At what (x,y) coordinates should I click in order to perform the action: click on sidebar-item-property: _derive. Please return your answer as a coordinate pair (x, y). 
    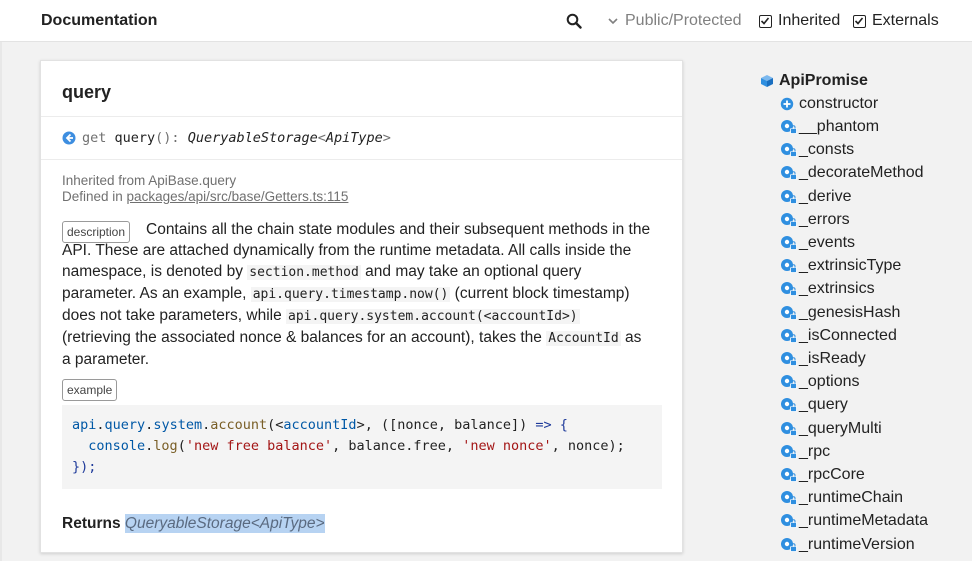
    Looking at the image, I should click on (815, 197).